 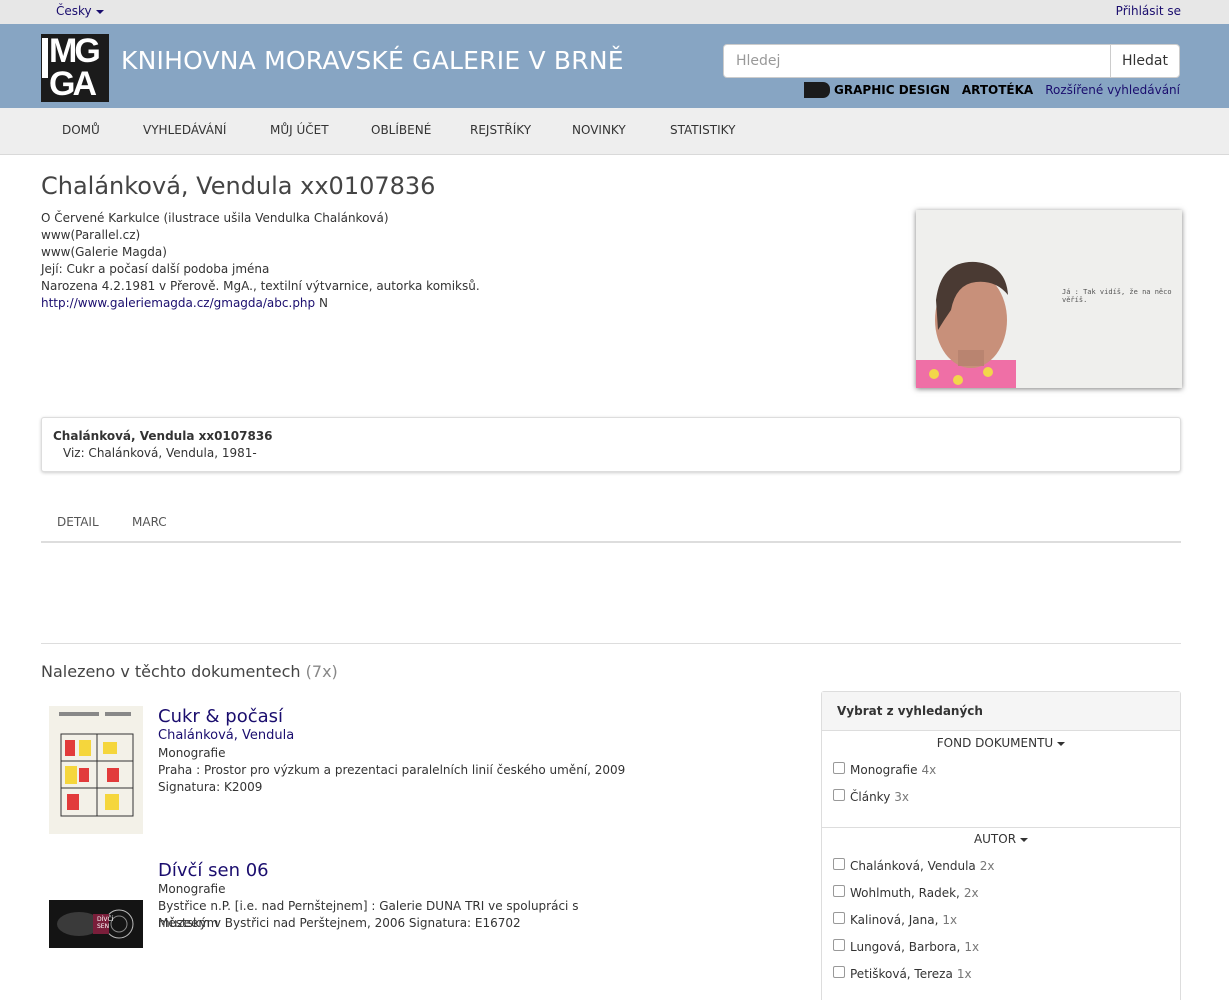 I want to click on facet-count: 3x, so click(x=902, y=797).